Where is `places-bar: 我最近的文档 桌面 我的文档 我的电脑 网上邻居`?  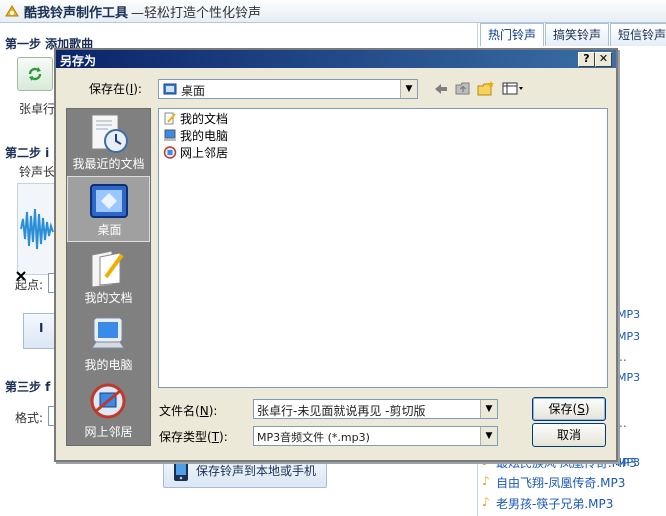
places-bar: 我最近的文档 桌面 我的文档 我的电脑 网上邻居 is located at coordinates (108, 277).